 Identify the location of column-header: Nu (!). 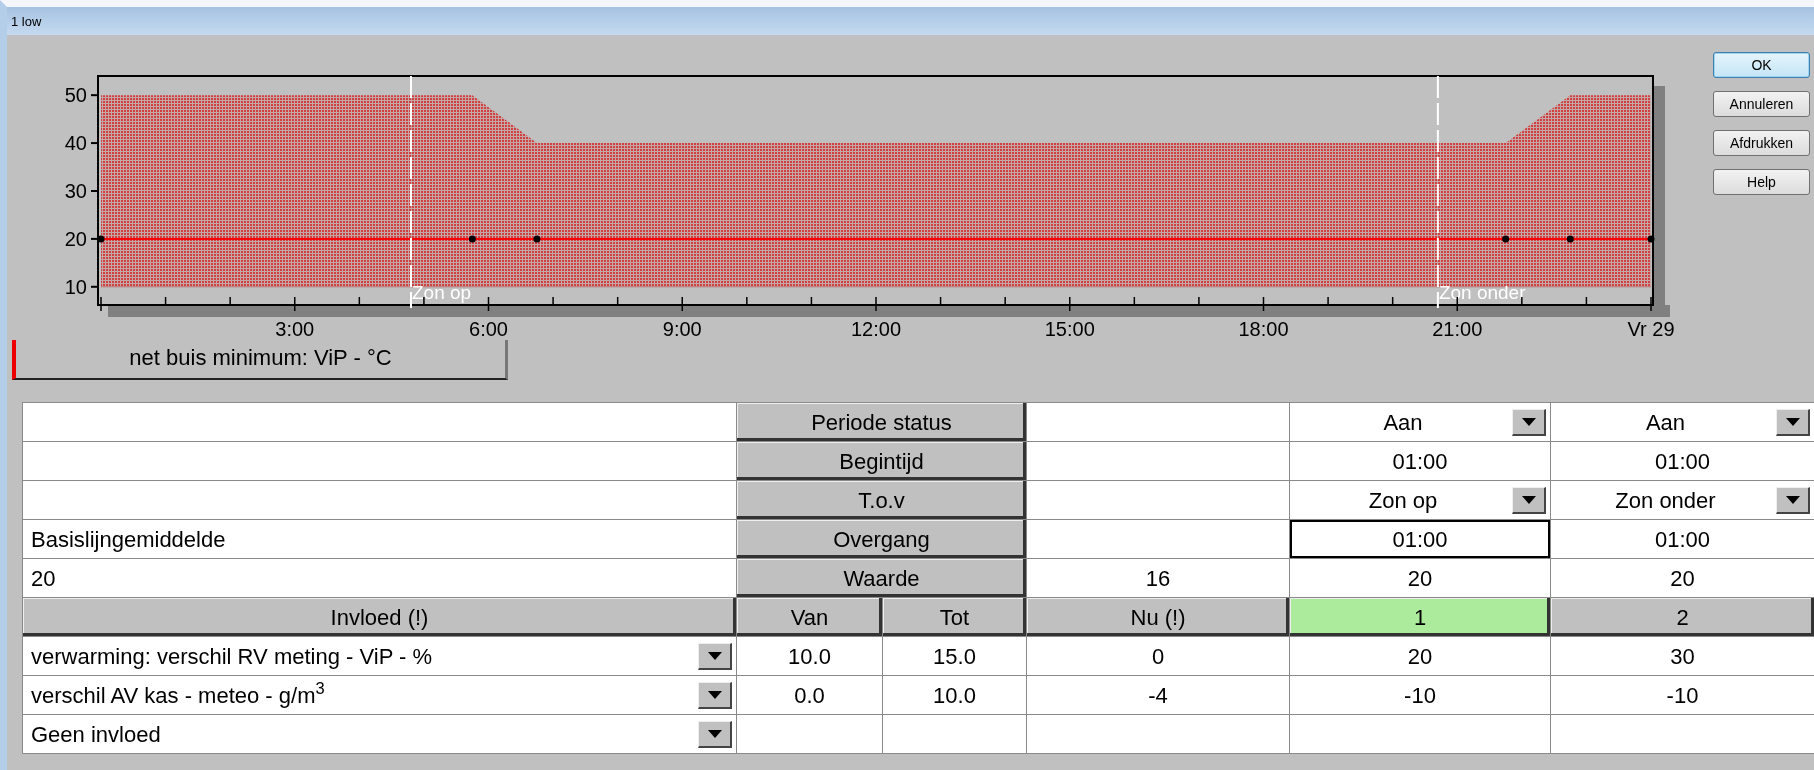
(1158, 617).